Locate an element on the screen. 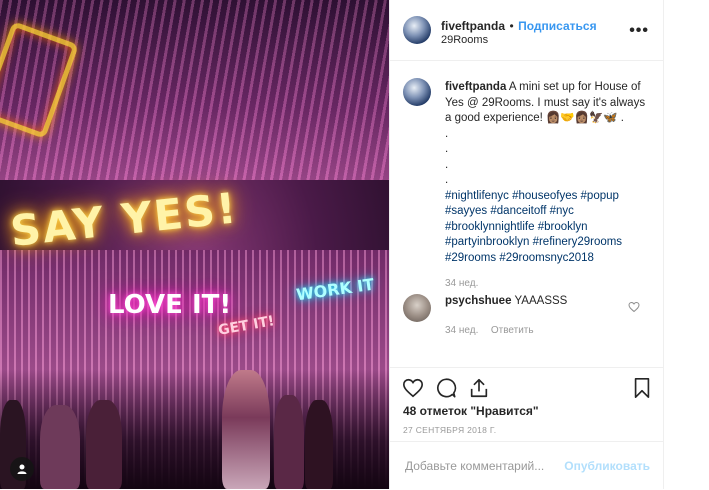  caption-author-avatar is located at coordinates (417, 92).